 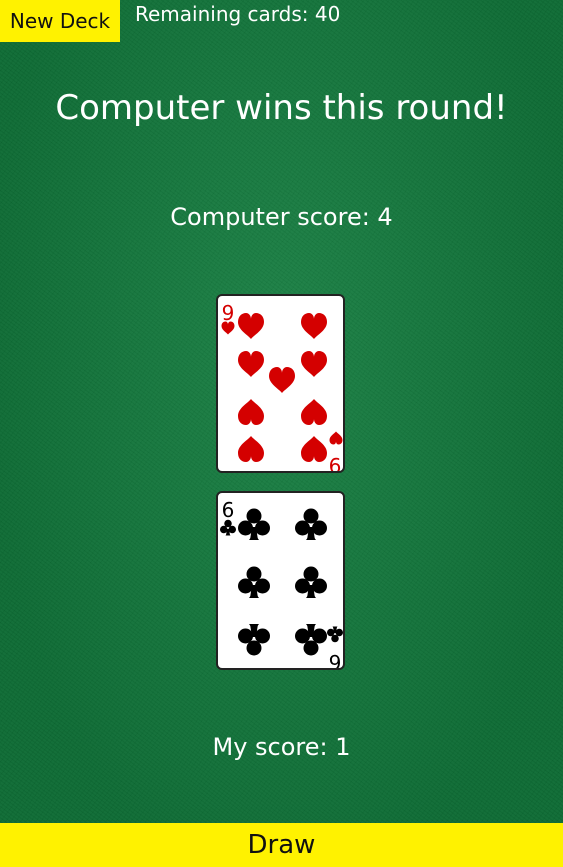 I want to click on computer-score: Computer score: 4, so click(x=281, y=217).